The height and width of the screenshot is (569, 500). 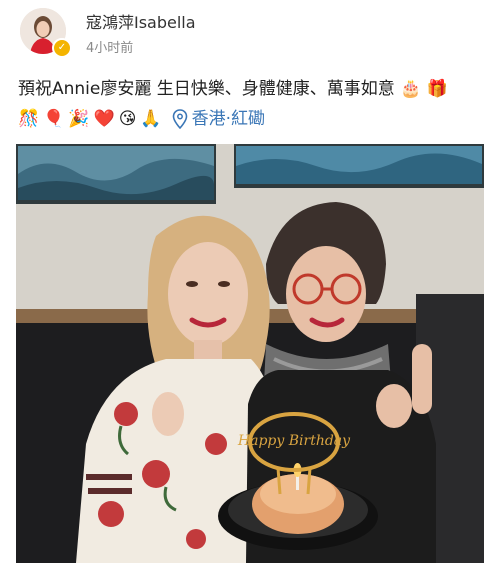 What do you see at coordinates (180, 119) in the screenshot?
I see `location-pin-icon` at bounding box center [180, 119].